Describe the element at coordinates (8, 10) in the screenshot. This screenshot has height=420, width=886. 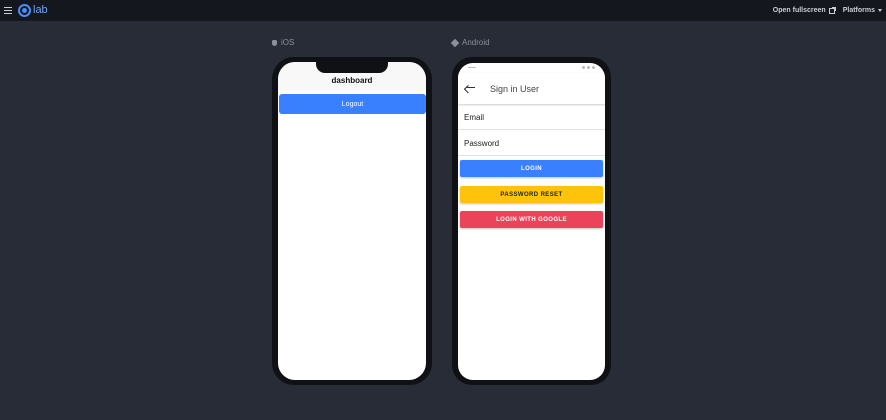
I see `menu-icon` at that location.